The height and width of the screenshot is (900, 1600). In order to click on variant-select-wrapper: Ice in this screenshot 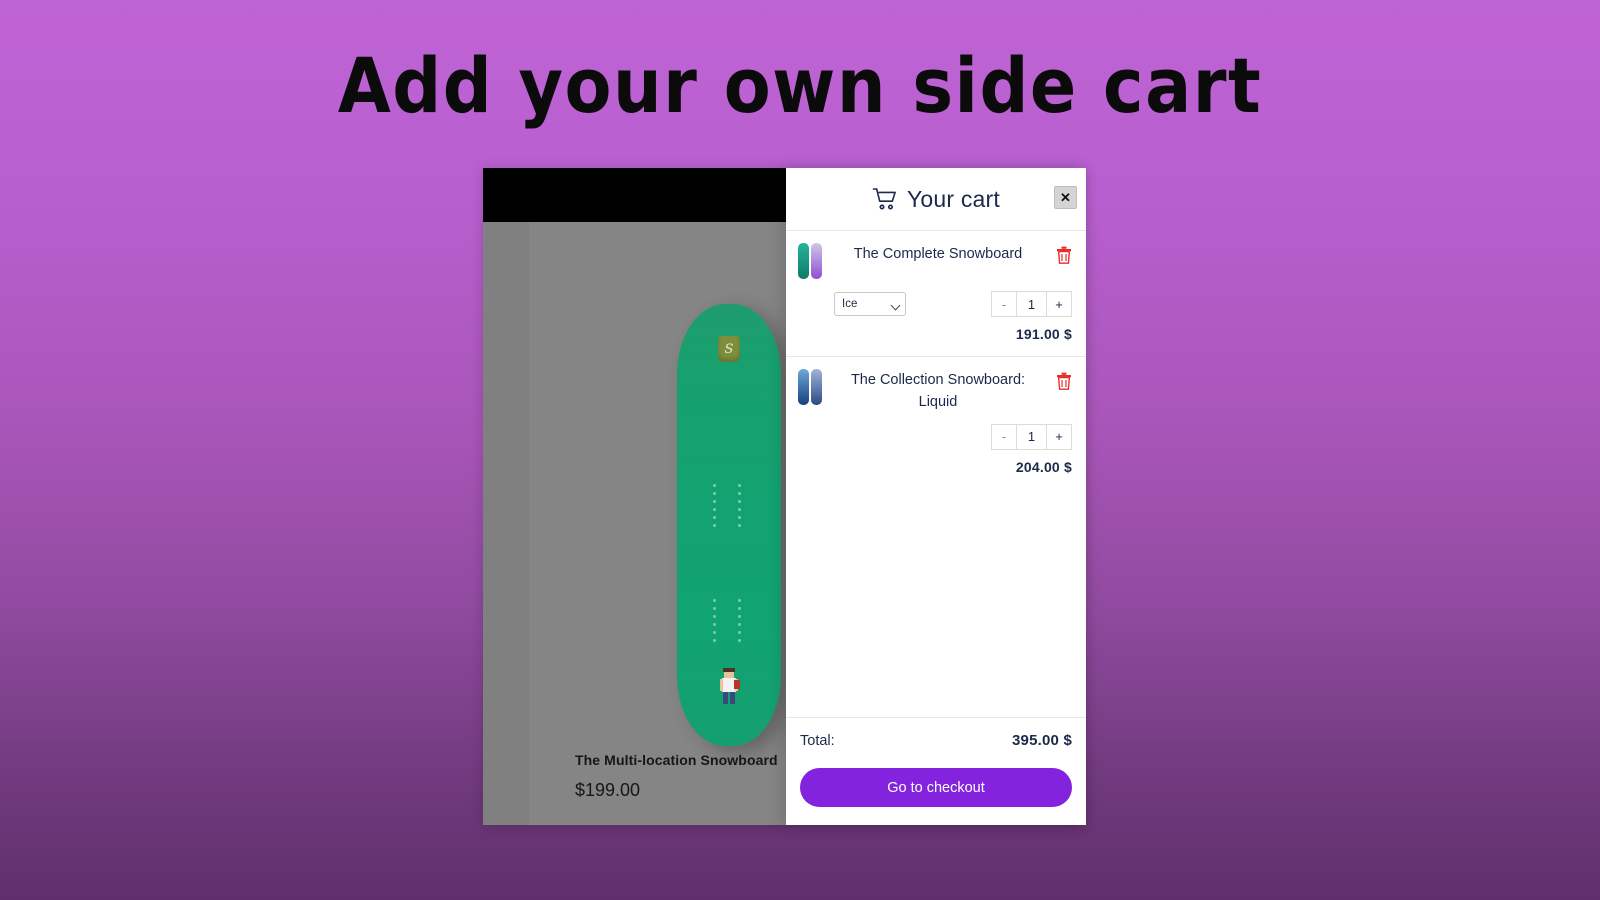, I will do `click(870, 304)`.